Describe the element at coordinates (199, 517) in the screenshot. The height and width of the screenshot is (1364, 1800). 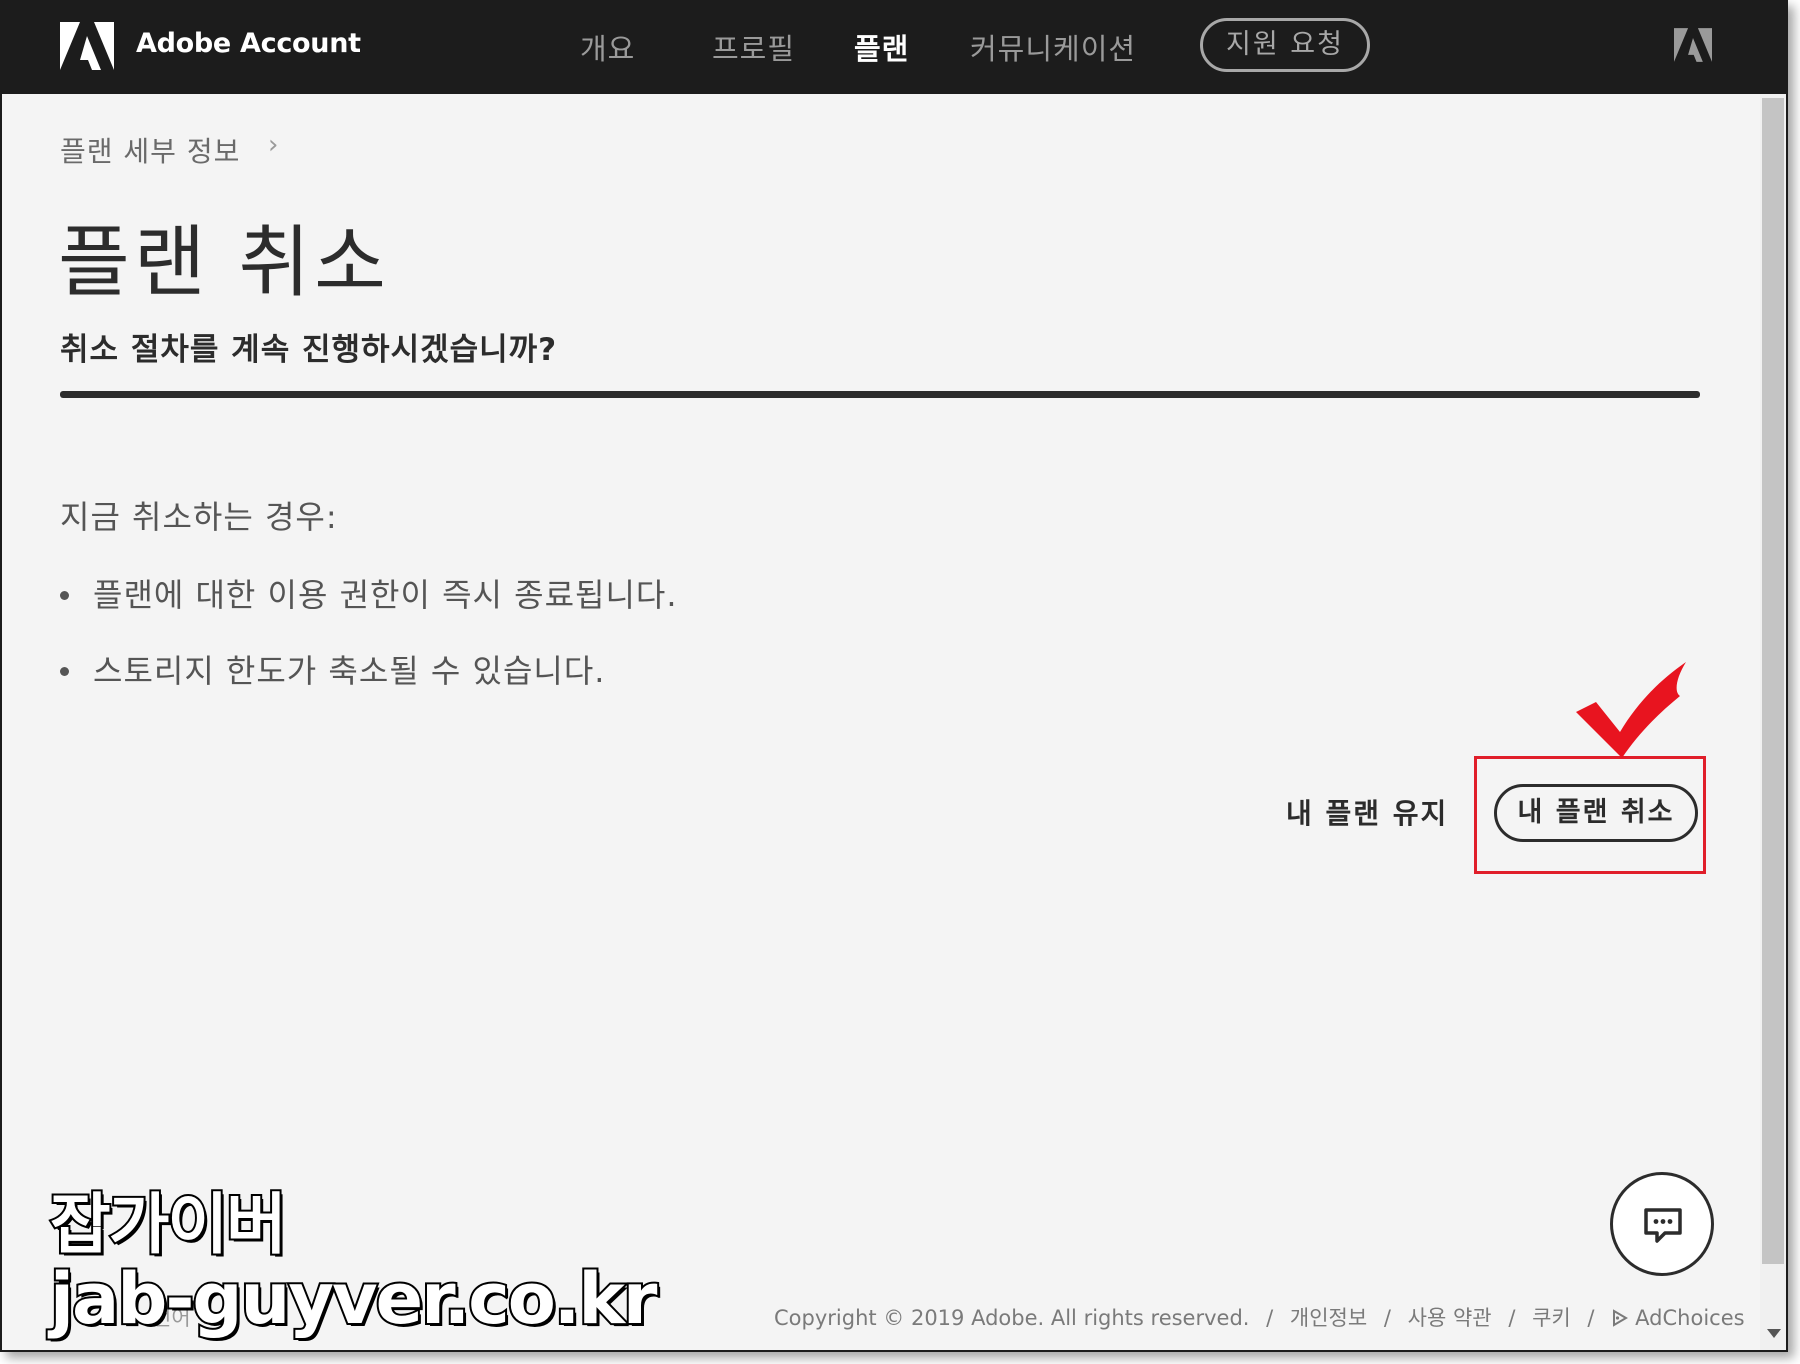
I see `cancel-intro-text: 지금 취소하는 경우:` at that location.